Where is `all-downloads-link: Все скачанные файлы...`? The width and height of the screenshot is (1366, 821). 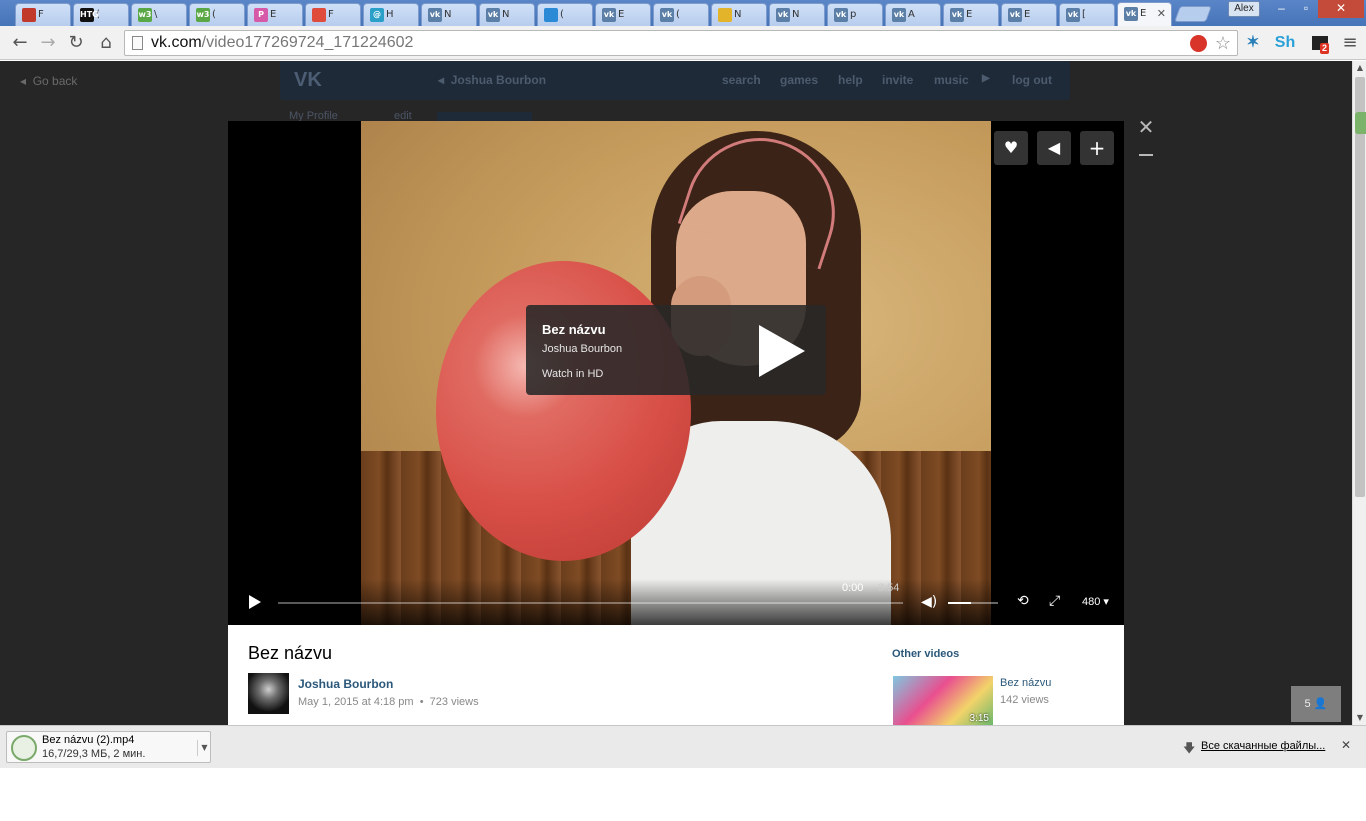
all-downloads-link: Все скачанные файлы... is located at coordinates (1263, 746).